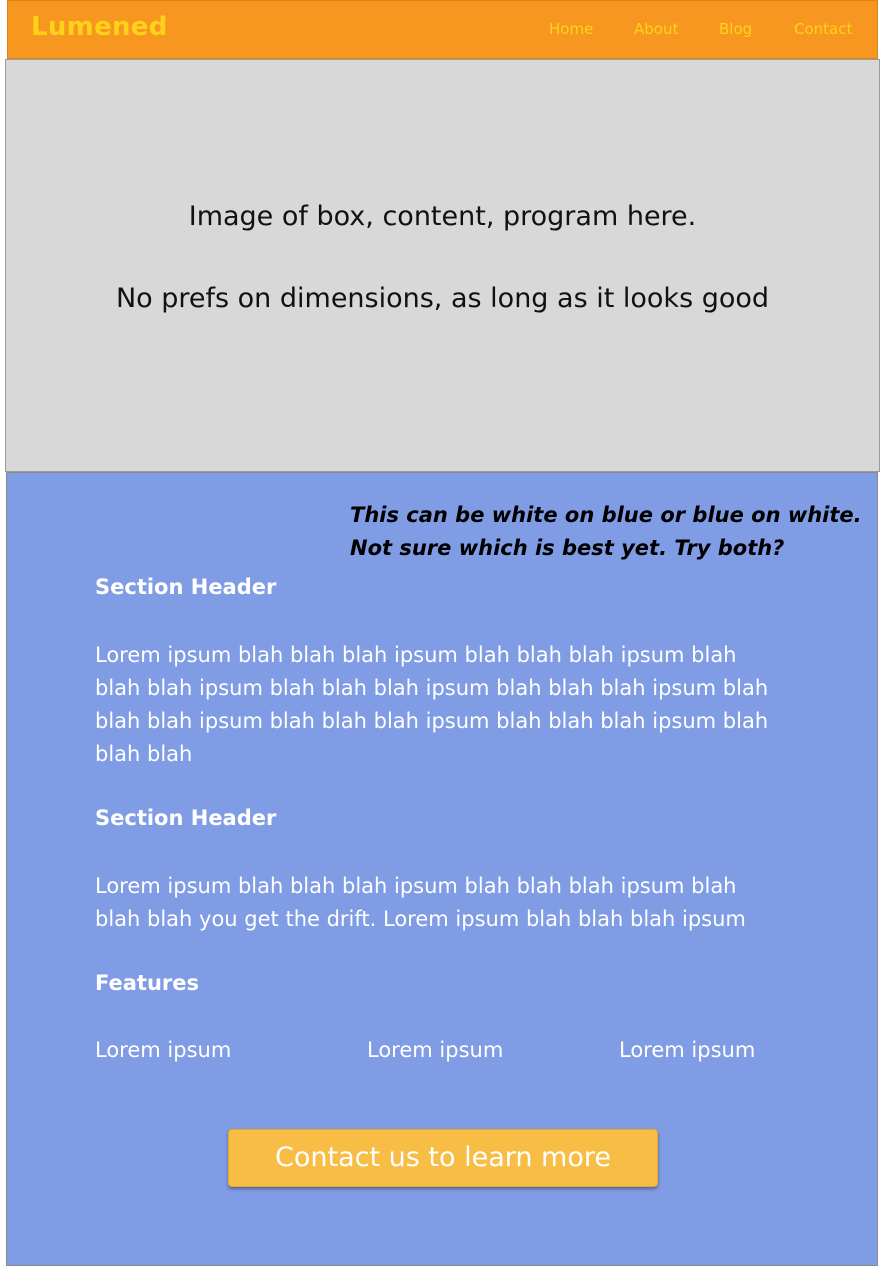  What do you see at coordinates (147, 983) in the screenshot?
I see `features-header: Features` at bounding box center [147, 983].